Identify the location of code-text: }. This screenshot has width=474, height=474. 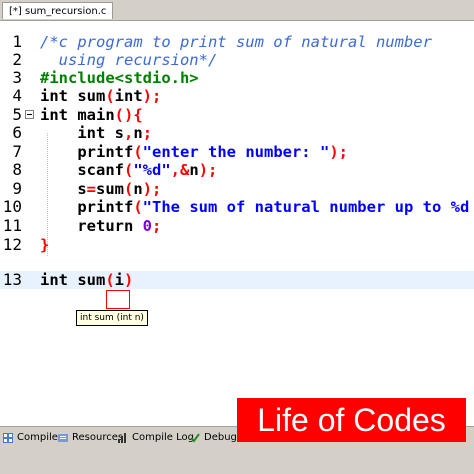
(44, 245).